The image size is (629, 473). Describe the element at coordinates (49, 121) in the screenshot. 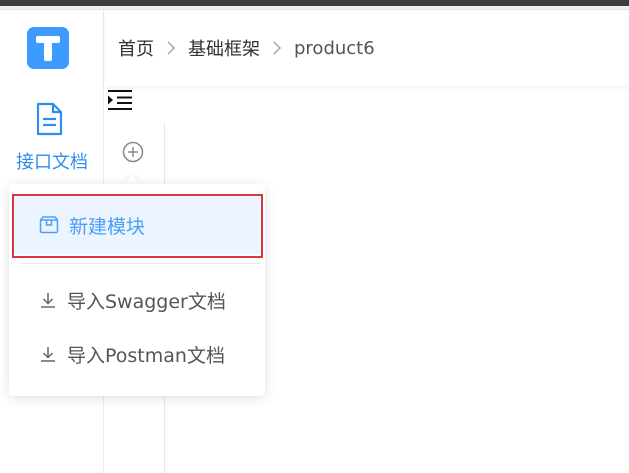

I see `document-icon` at that location.